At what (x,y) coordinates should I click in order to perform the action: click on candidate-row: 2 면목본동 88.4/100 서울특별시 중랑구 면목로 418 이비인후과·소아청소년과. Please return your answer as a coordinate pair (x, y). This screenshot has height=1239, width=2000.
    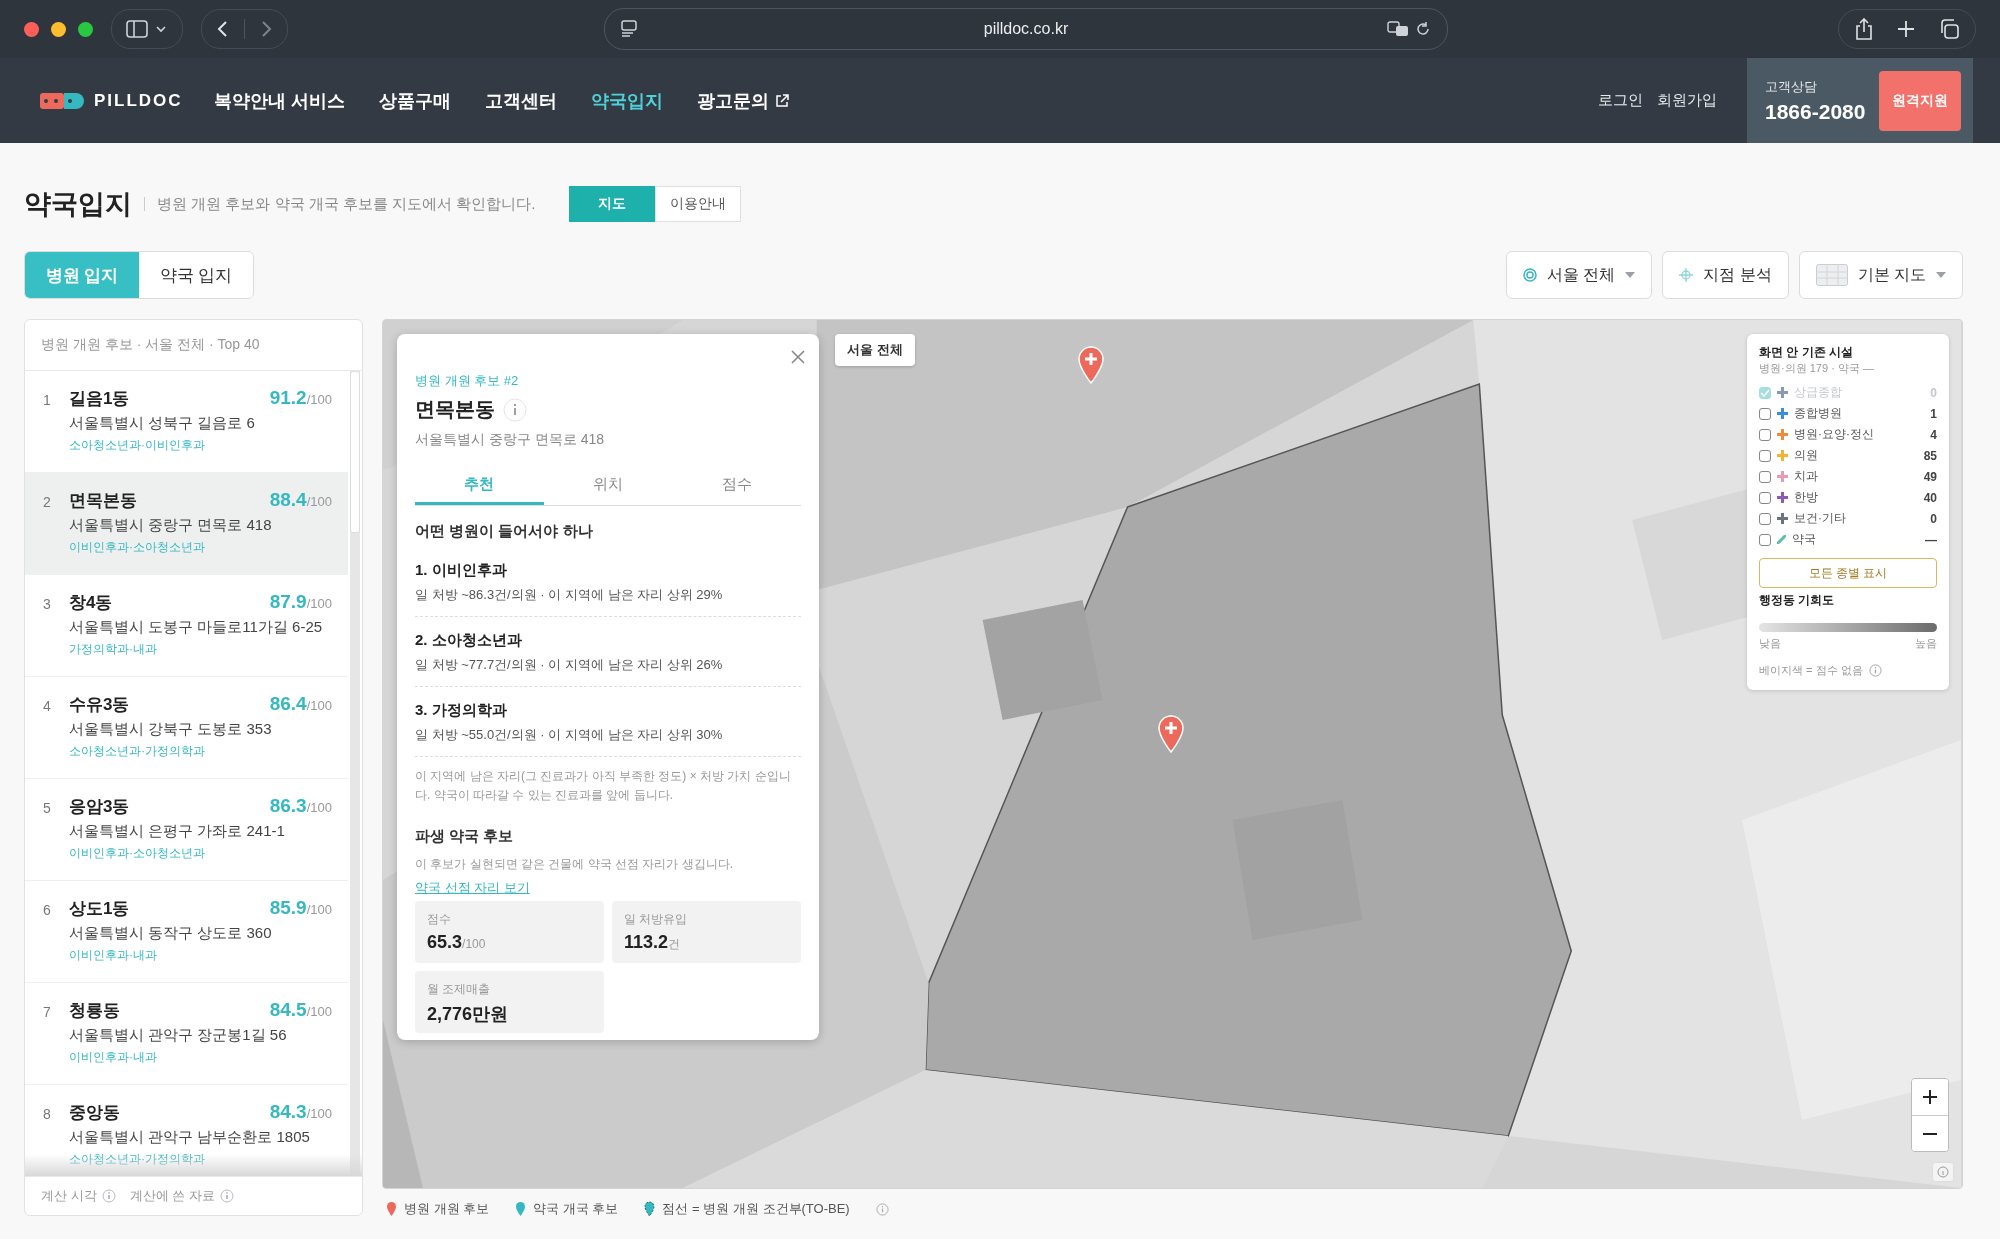
    Looking at the image, I should click on (186, 524).